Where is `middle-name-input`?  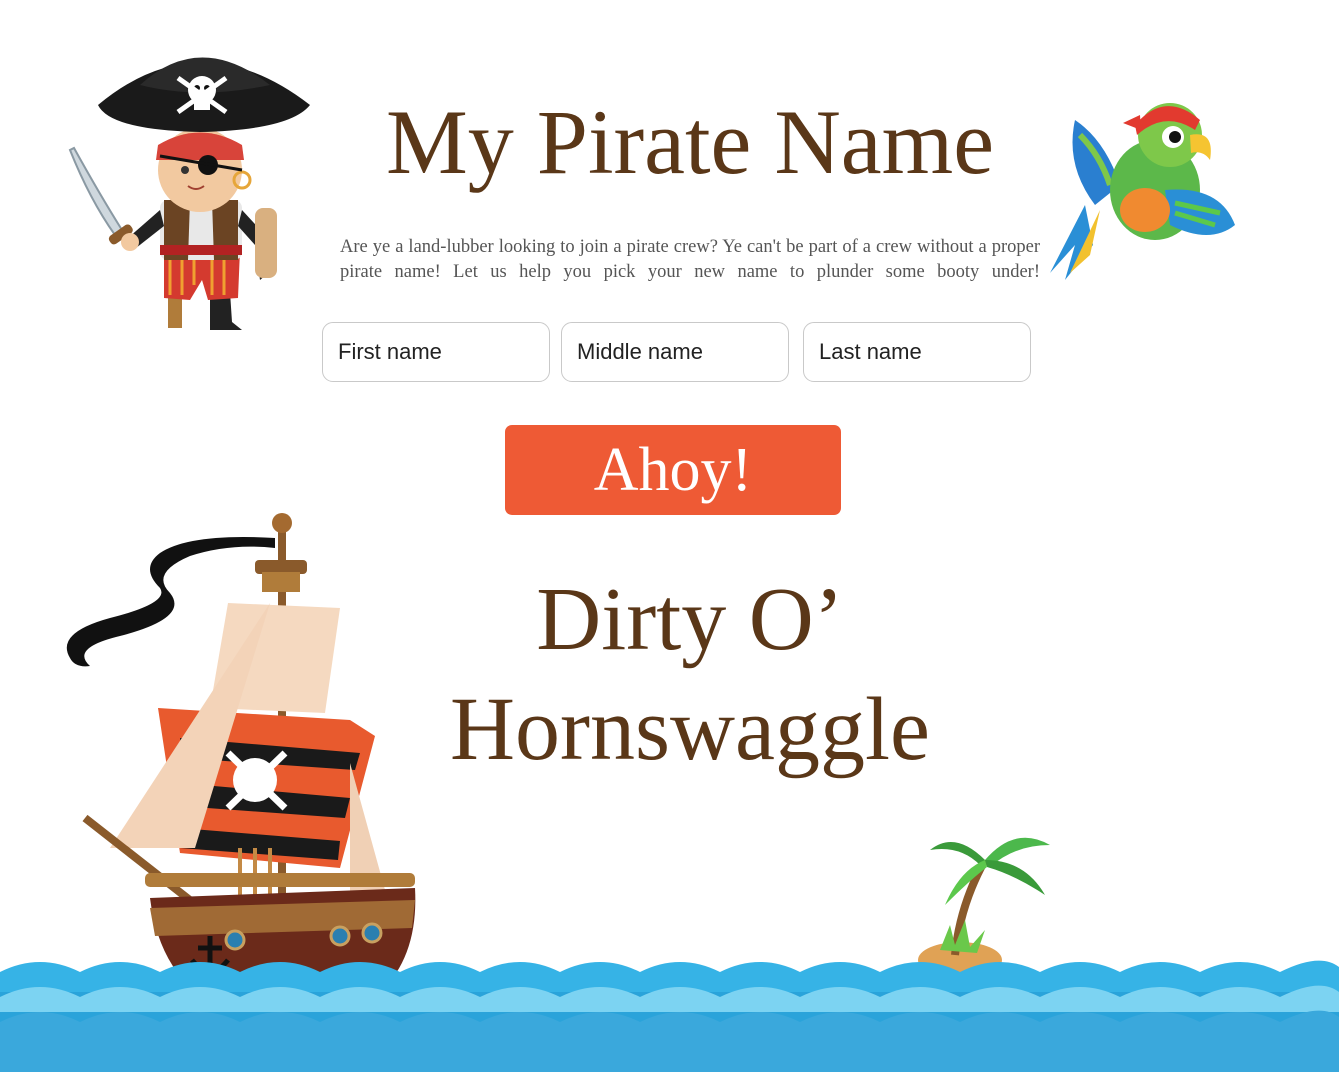
middle-name-input is located at coordinates (675, 352).